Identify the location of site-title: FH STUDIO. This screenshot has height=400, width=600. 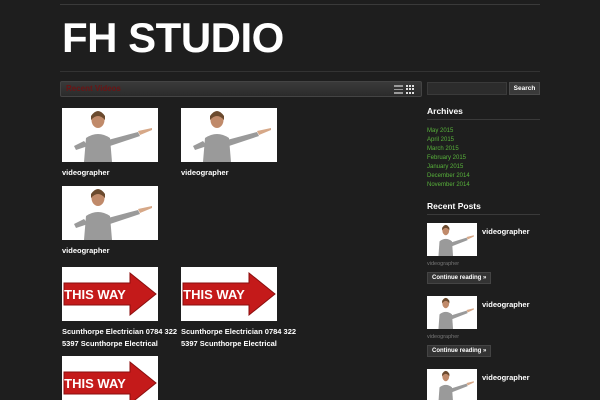
(173, 38).